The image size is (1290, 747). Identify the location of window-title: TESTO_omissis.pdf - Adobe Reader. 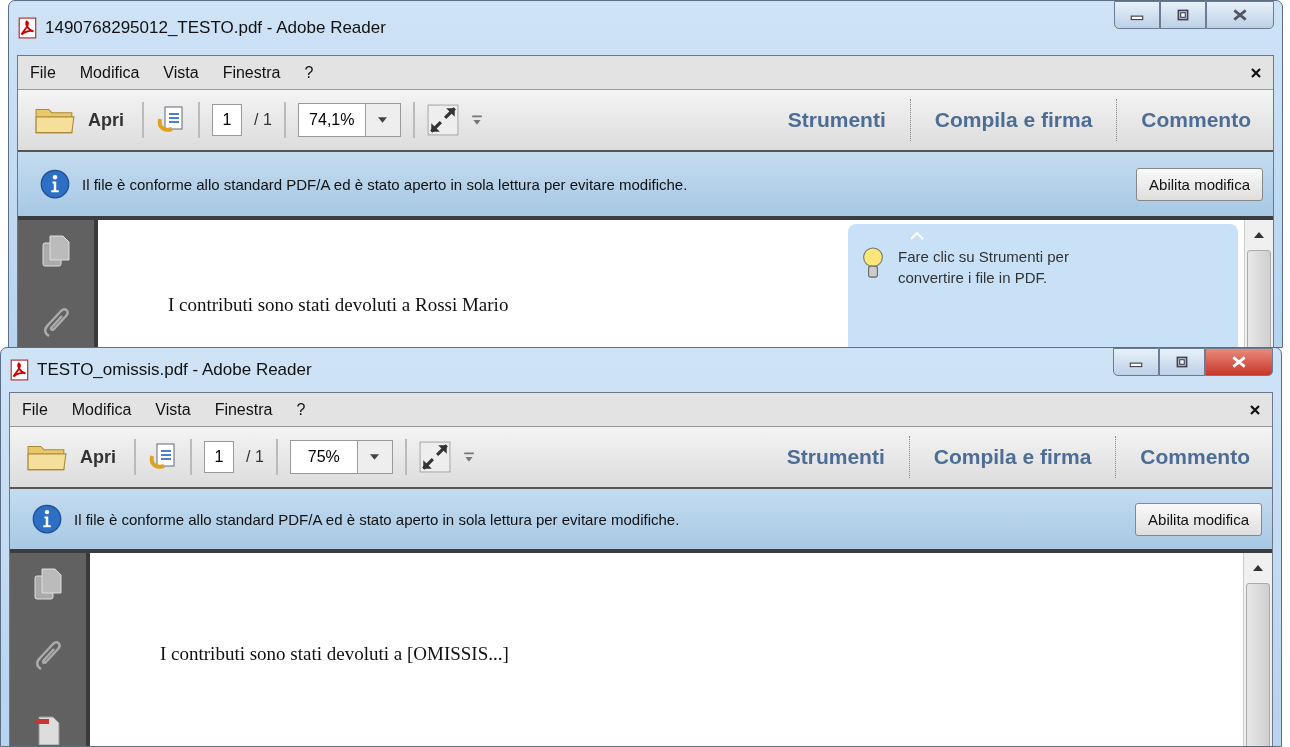
(174, 370).